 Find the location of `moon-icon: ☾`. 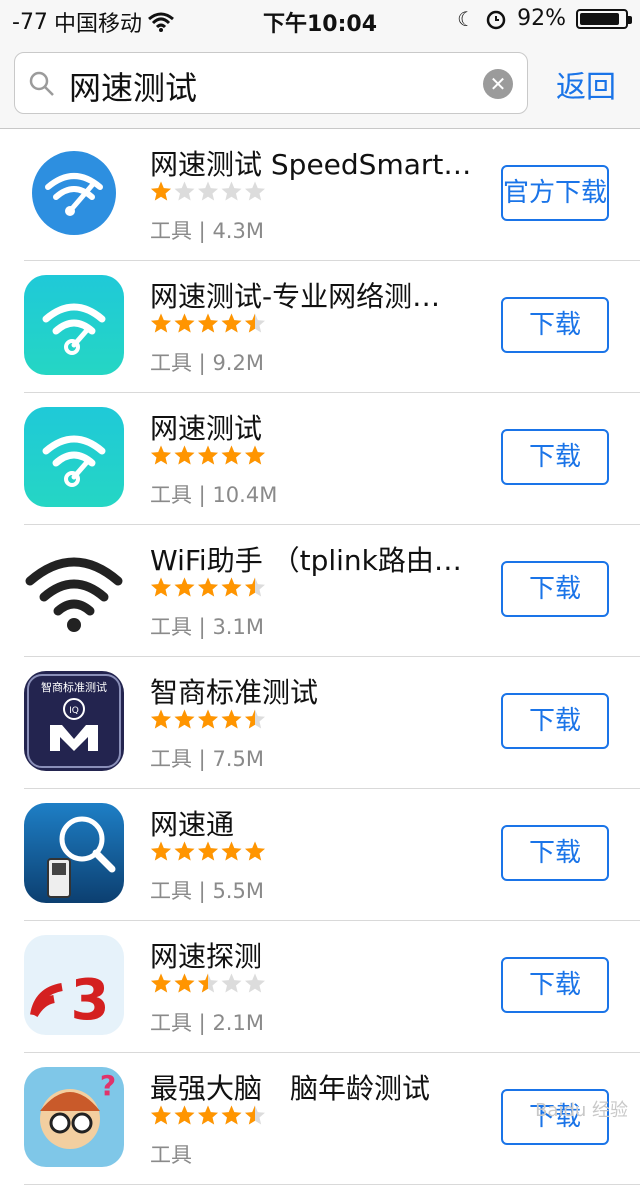

moon-icon: ☾ is located at coordinates (466, 18).